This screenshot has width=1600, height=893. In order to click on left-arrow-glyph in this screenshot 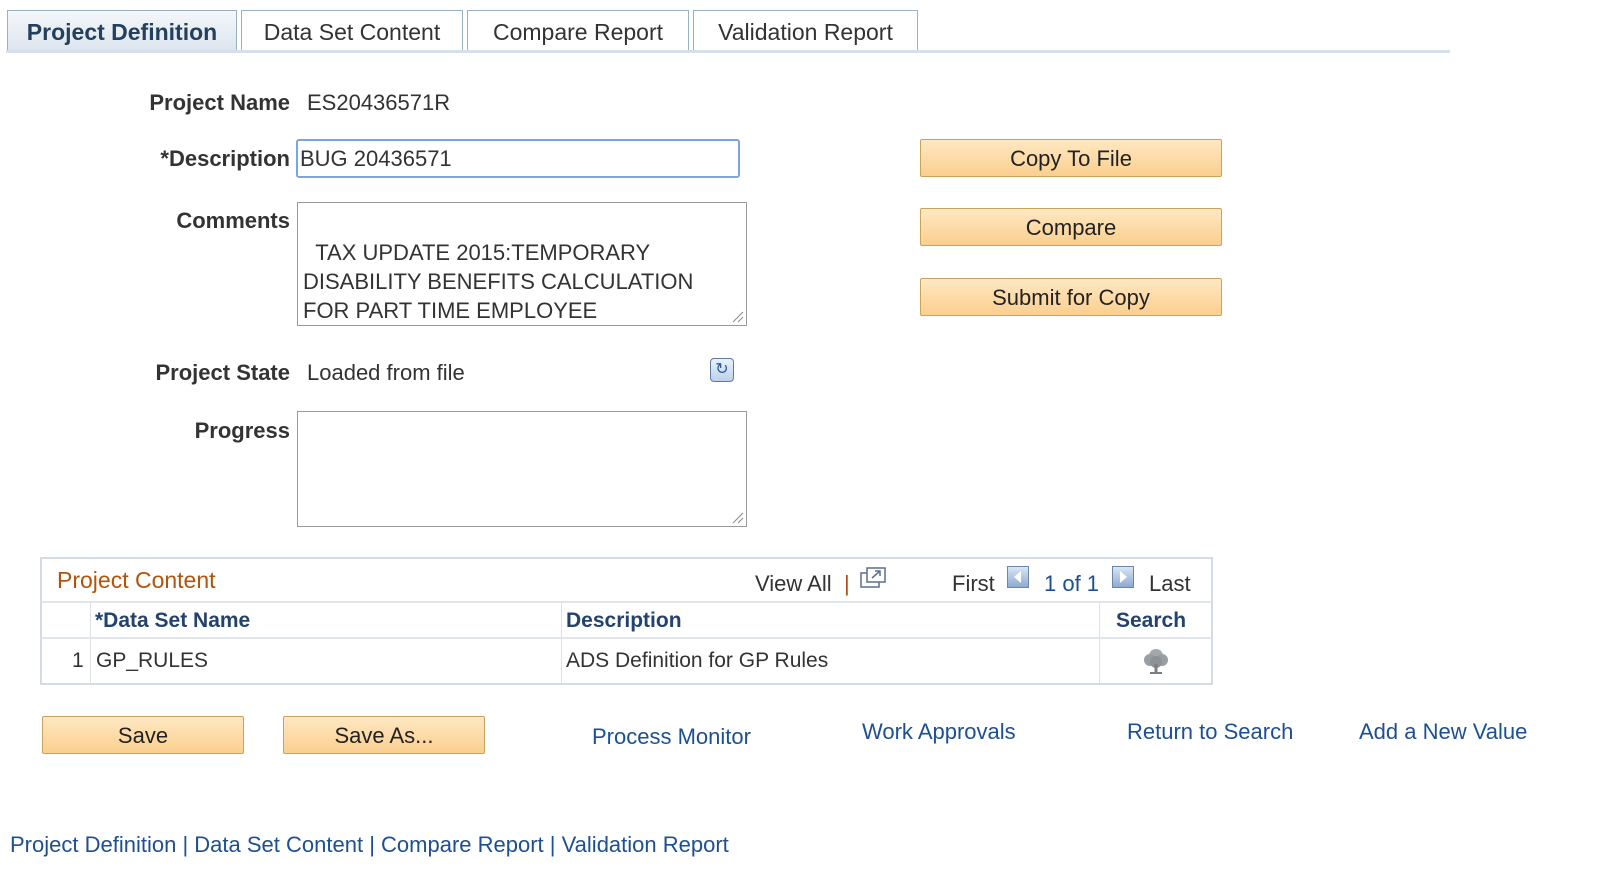, I will do `click(1017, 577)`.